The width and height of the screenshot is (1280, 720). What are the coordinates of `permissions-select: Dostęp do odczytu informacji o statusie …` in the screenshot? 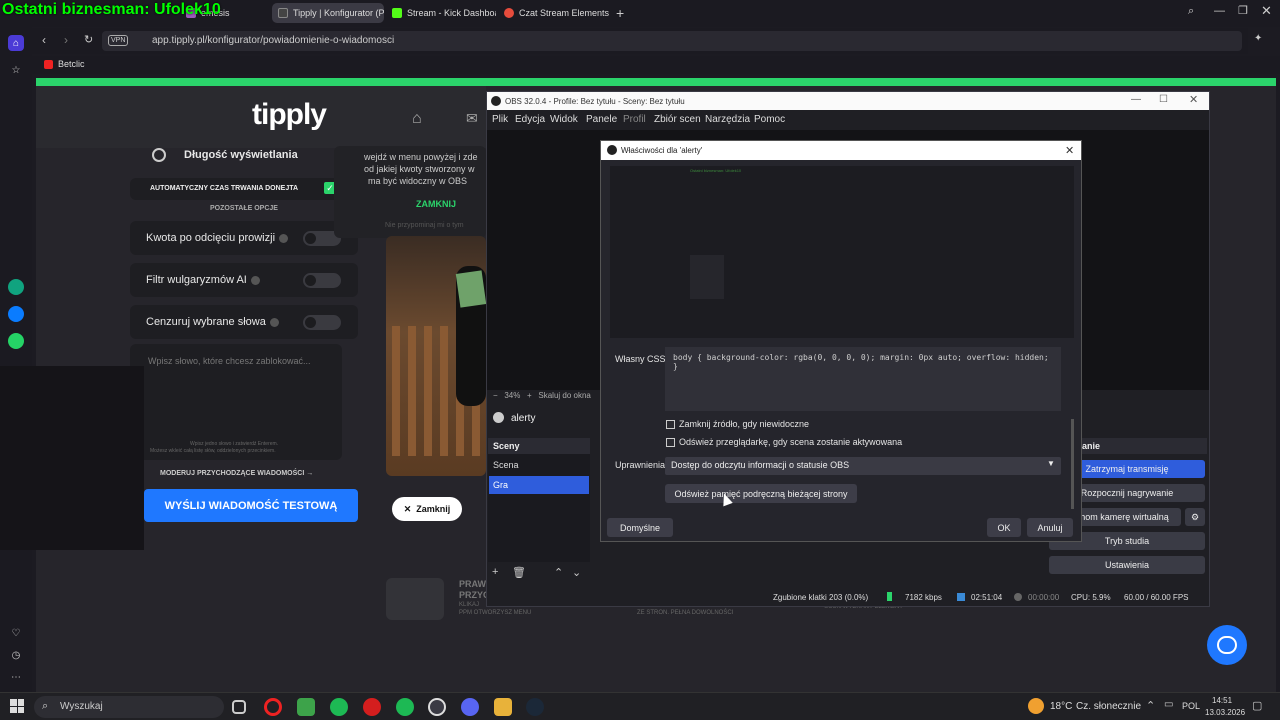 It's located at (863, 466).